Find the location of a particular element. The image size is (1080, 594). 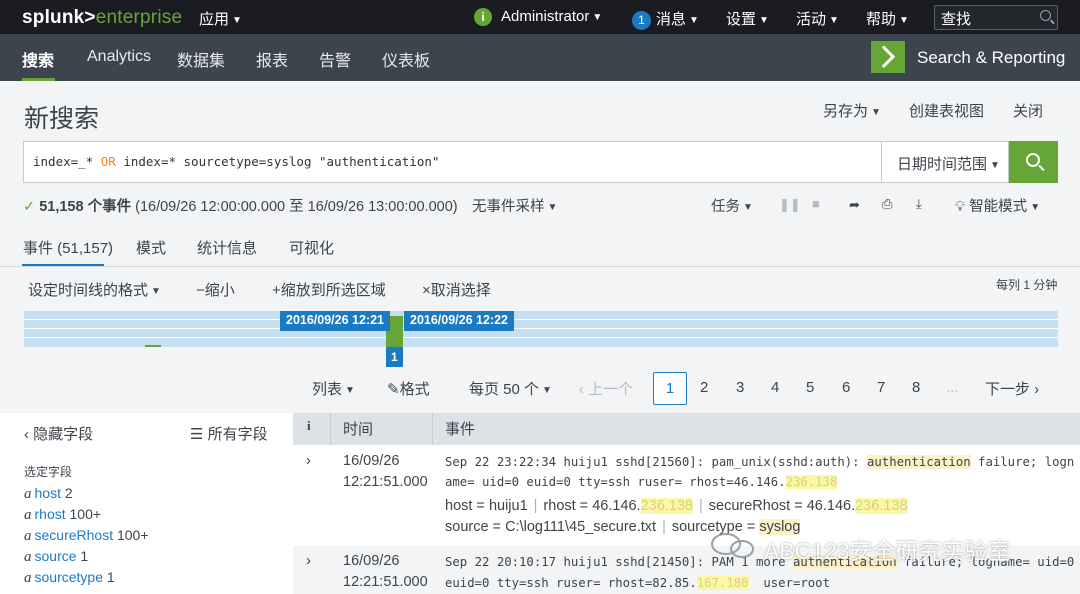

messages-count-badge: 1 is located at coordinates (641, 20).